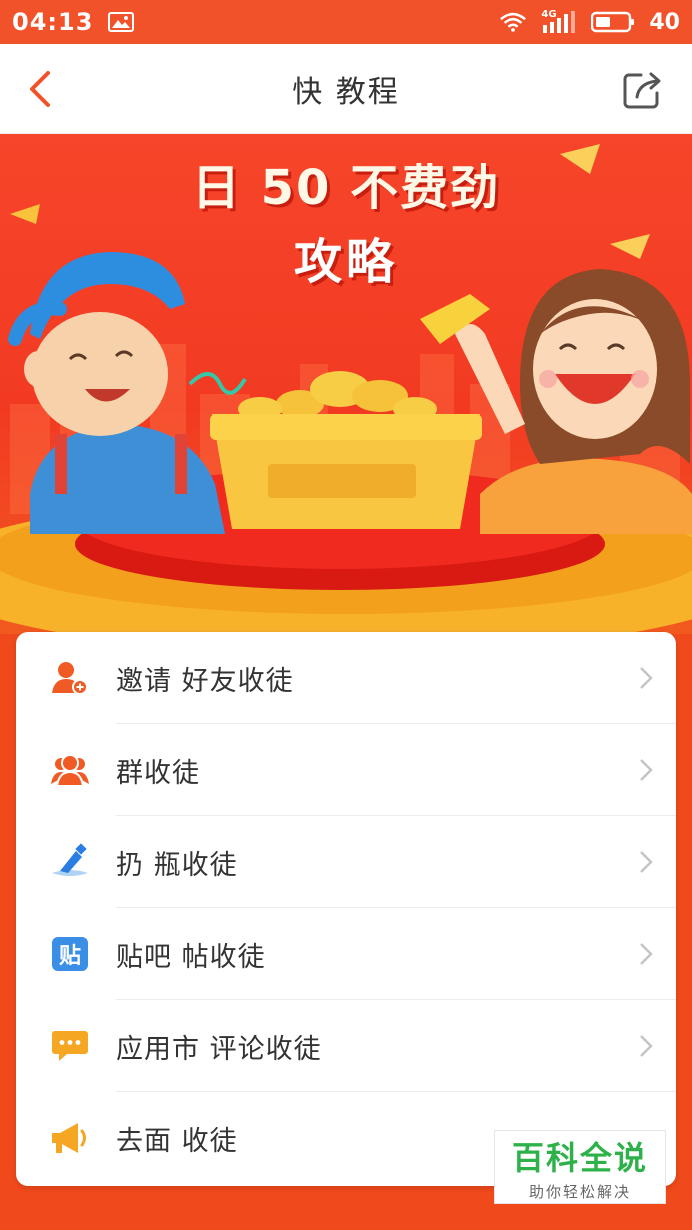 This screenshot has width=692, height=1230. I want to click on watermark-logo: 百科全说 助你轻松解决, so click(580, 1167).